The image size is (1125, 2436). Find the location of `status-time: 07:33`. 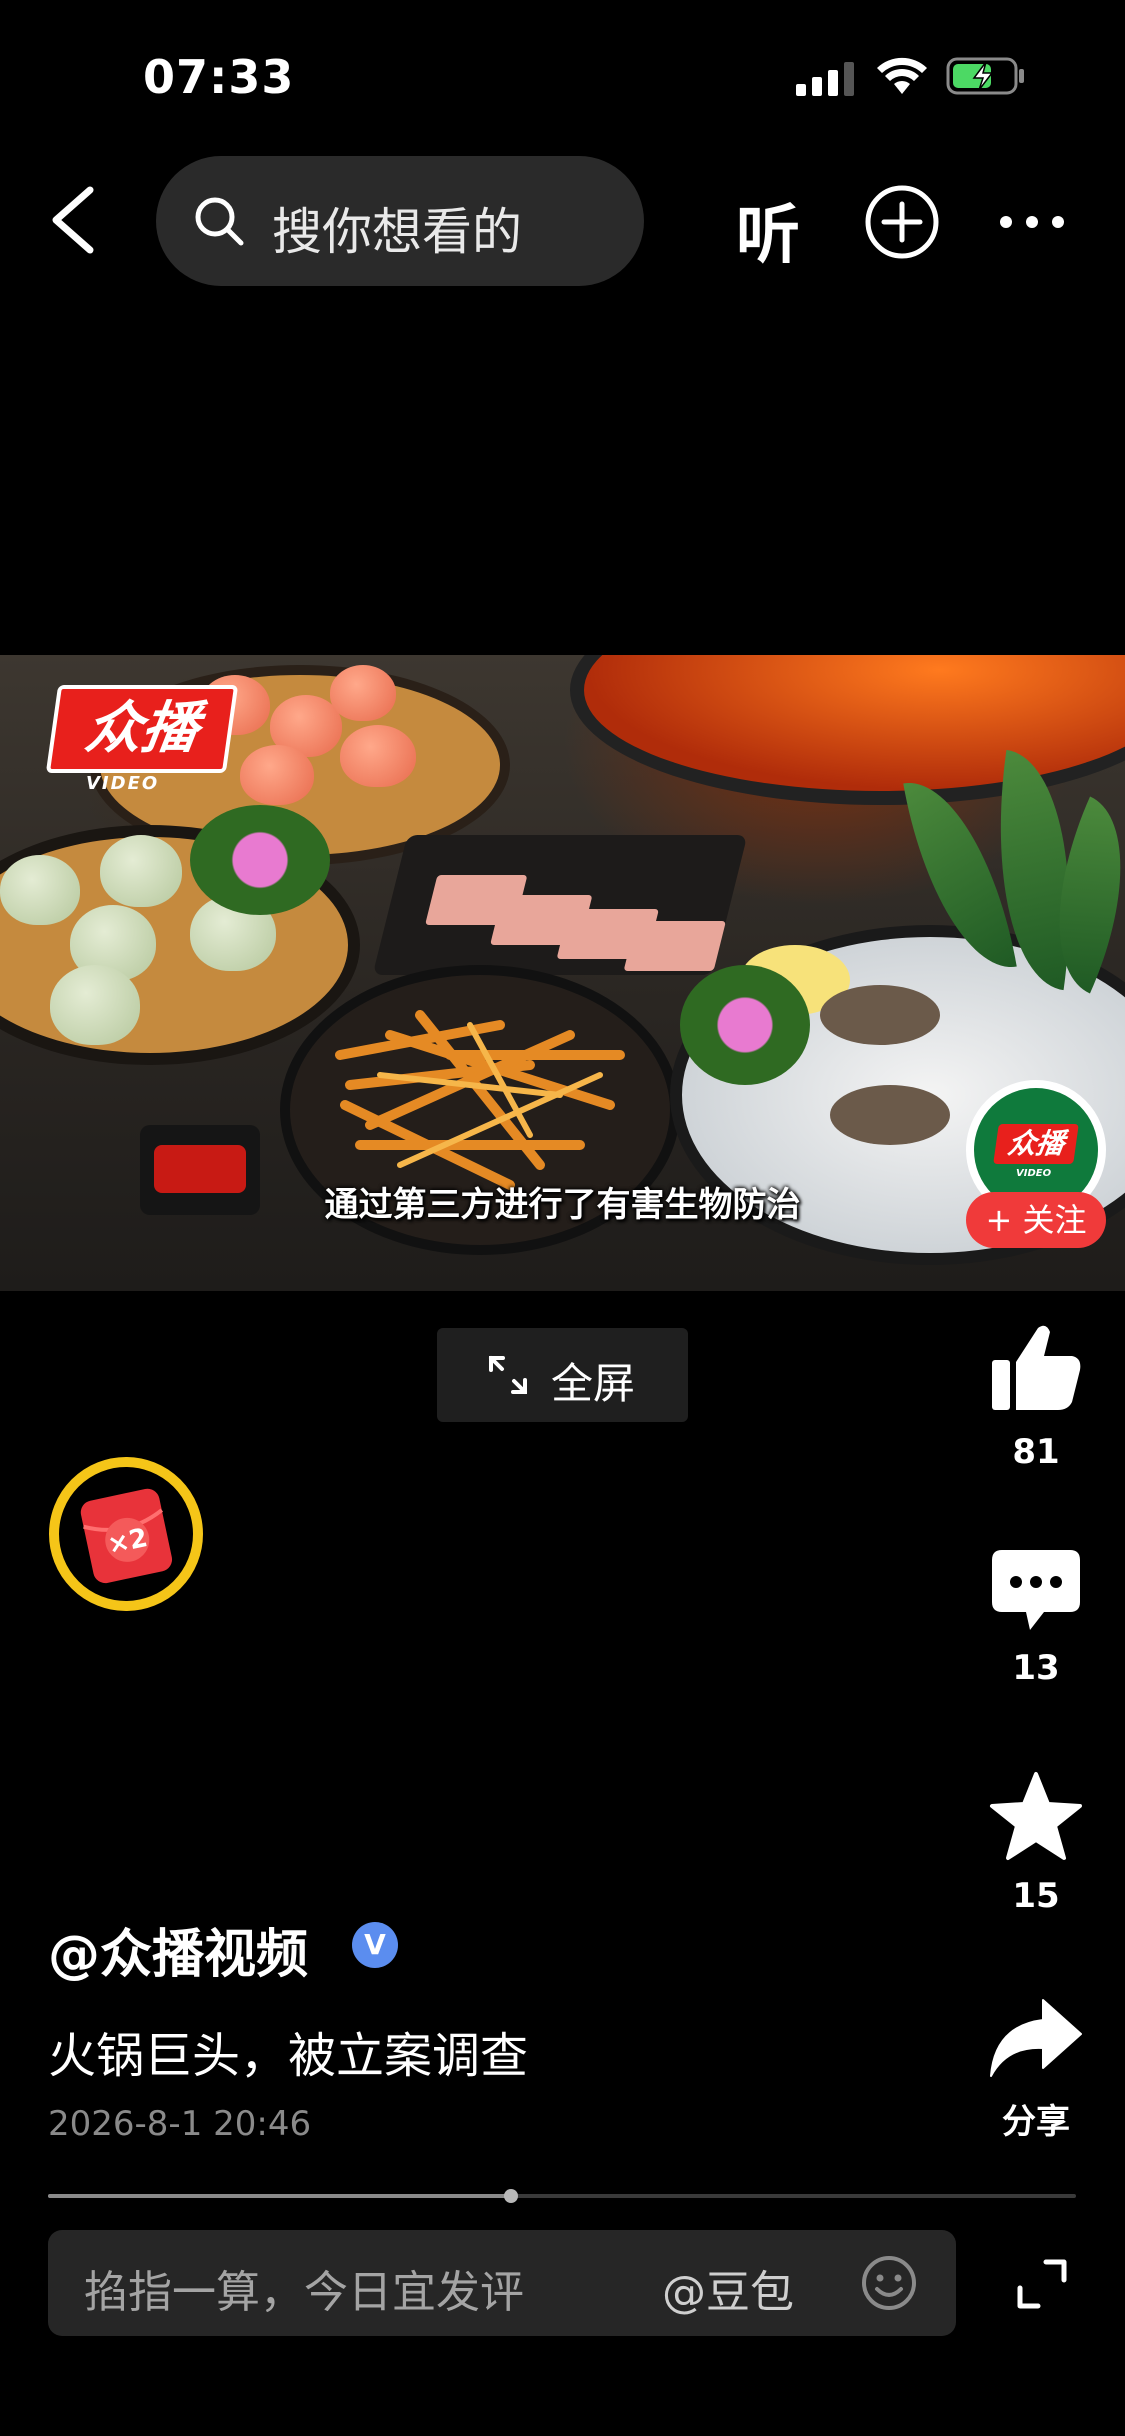

status-time: 07:33 is located at coordinates (219, 77).